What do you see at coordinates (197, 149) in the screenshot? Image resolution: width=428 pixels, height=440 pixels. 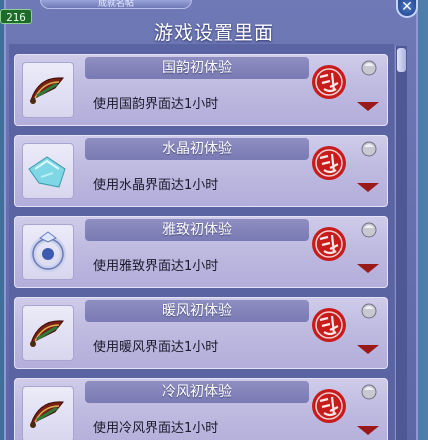 I see `achievement-title: 水晶初体验` at bounding box center [197, 149].